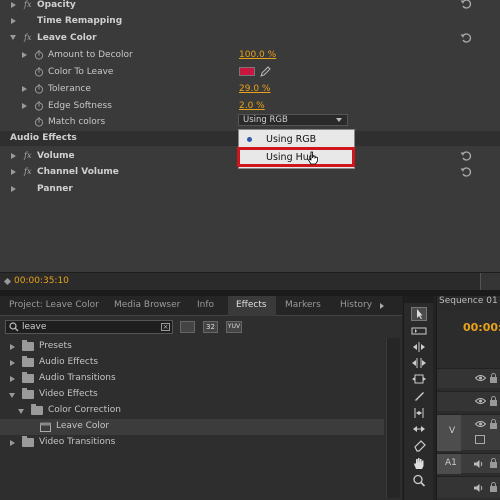 The height and width of the screenshot is (500, 500). Describe the element at coordinates (250, 293) in the screenshot. I see `panel-divider` at that location.